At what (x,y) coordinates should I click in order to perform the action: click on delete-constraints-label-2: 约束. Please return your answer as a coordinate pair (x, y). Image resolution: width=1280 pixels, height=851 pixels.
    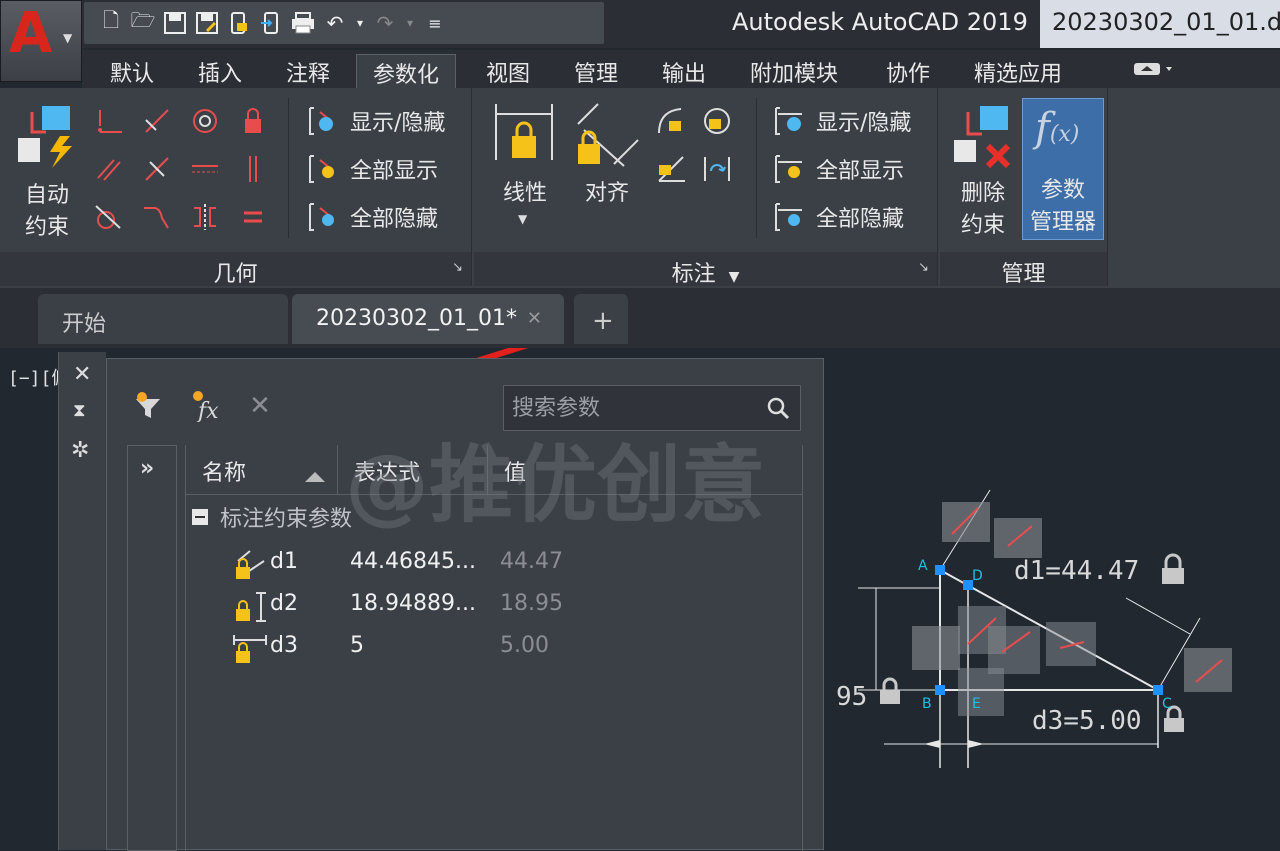
    Looking at the image, I should click on (982, 225).